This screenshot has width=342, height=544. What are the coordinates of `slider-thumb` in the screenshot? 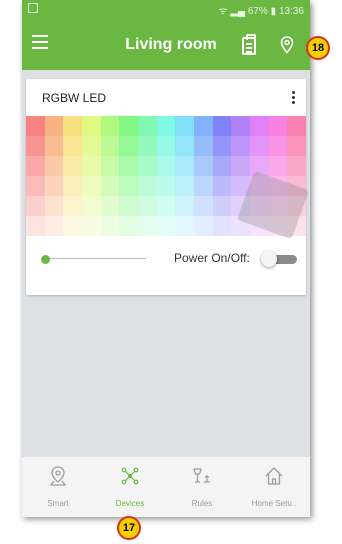 It's located at (45, 259).